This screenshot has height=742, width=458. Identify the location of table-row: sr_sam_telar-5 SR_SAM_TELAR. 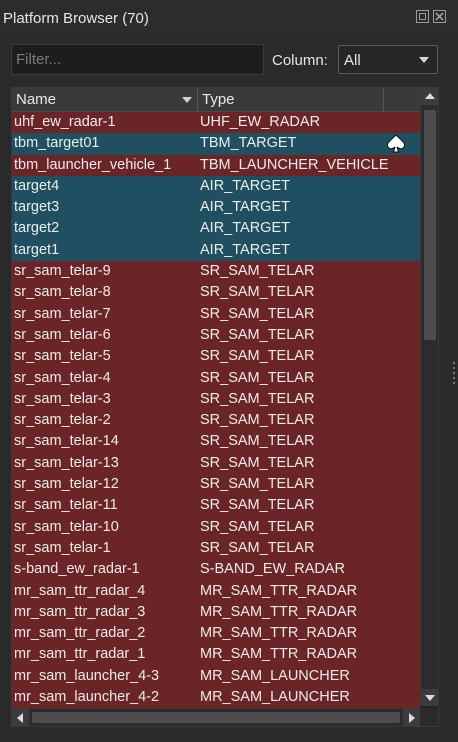
(216, 357).